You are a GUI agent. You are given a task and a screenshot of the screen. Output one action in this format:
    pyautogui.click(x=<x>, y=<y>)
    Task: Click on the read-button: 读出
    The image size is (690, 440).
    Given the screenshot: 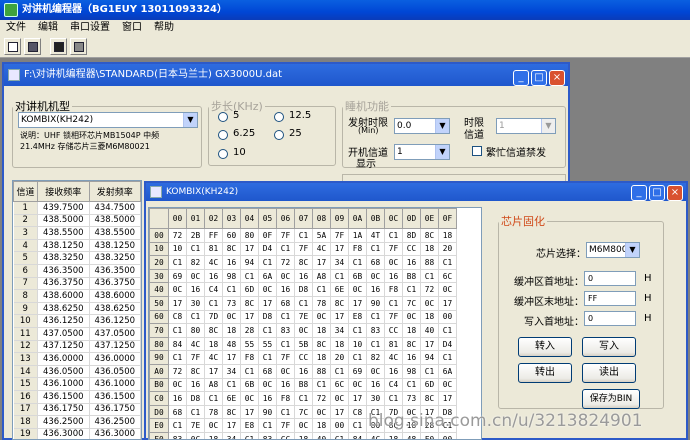 What is the action you would take?
    pyautogui.click(x=609, y=373)
    